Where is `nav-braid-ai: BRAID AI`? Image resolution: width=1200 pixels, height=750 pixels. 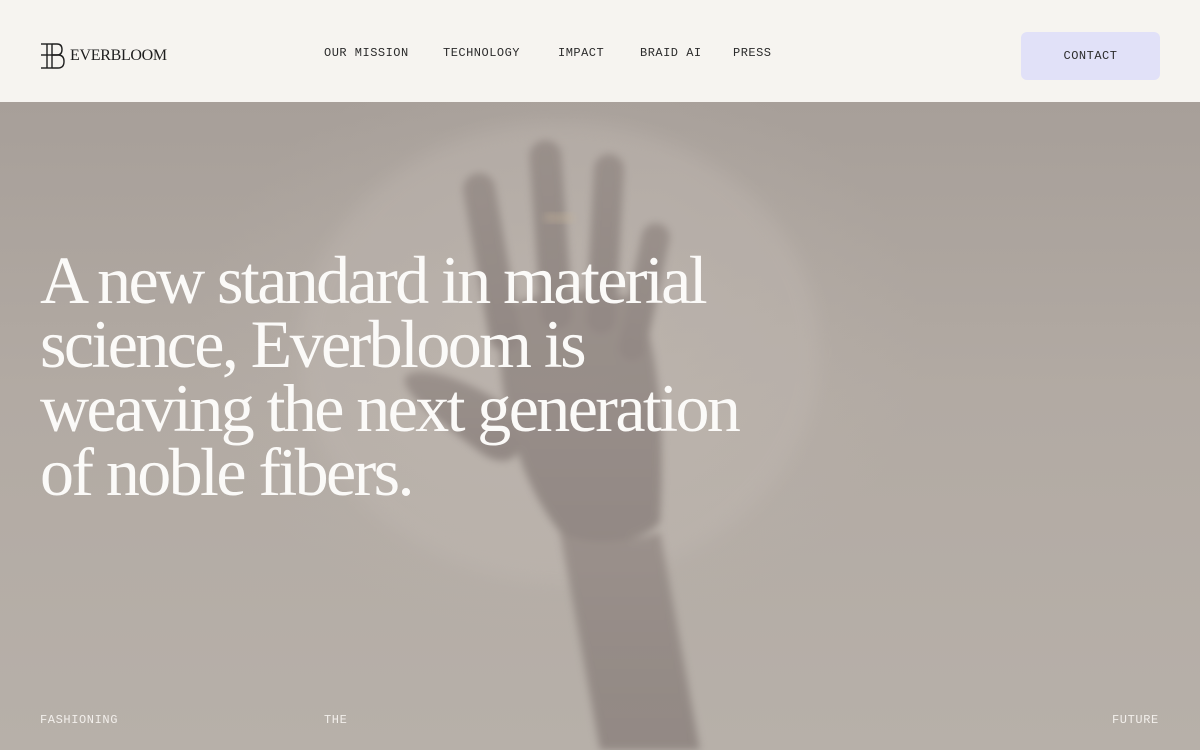 nav-braid-ai: BRAID AI is located at coordinates (671, 53).